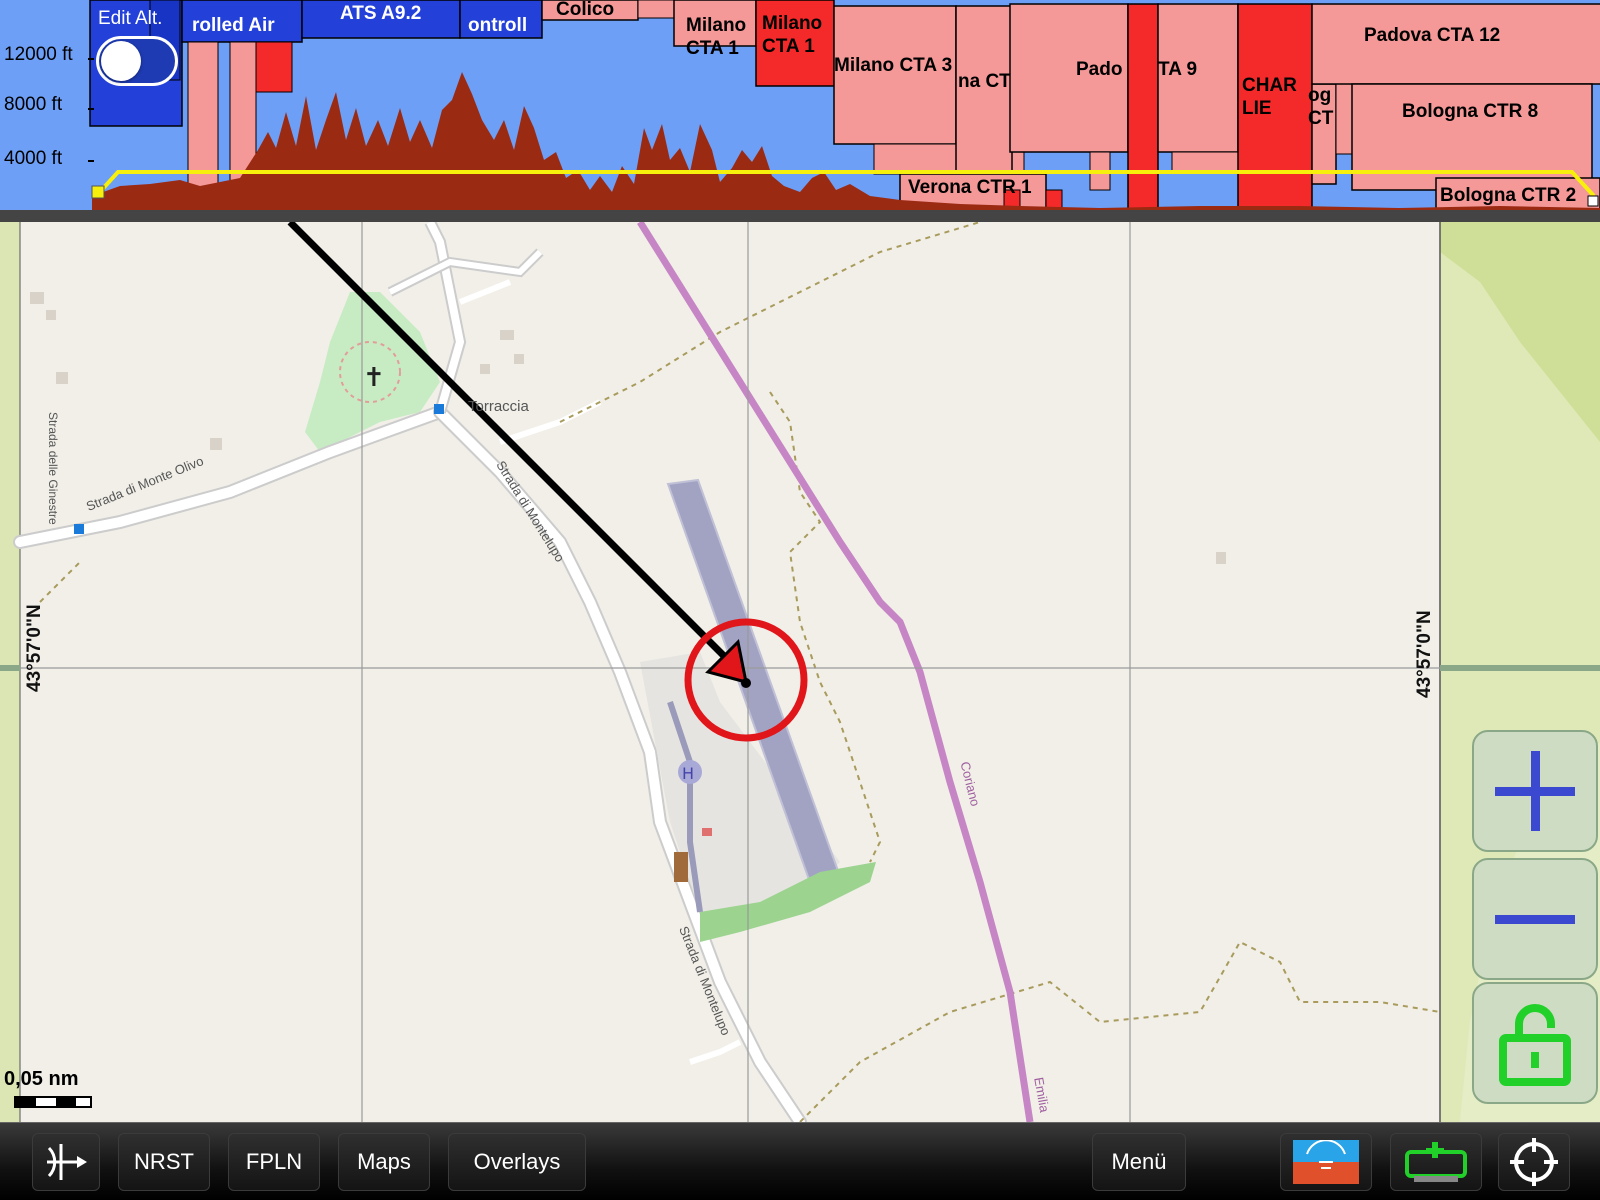 The width and height of the screenshot is (1600, 1200). Describe the element at coordinates (1432, 35) in the screenshot. I see `airspace-label: Padova CTA 12` at that location.